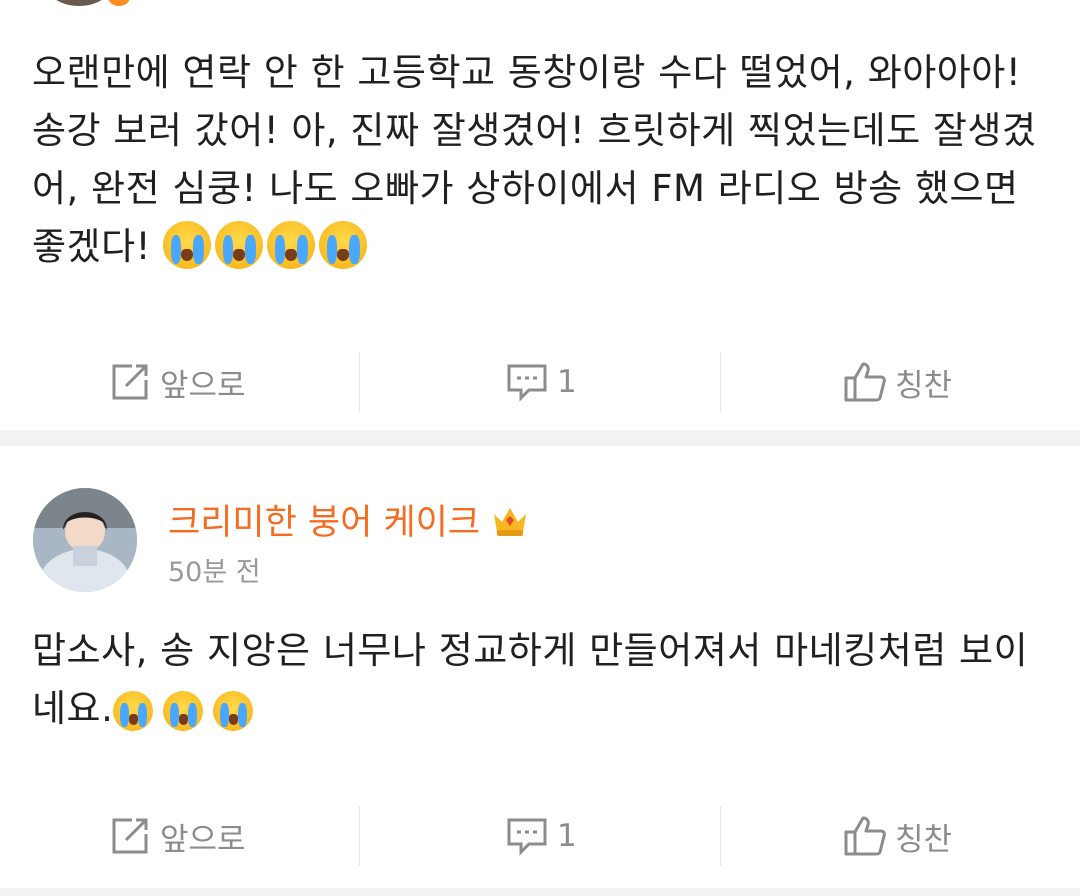  Describe the element at coordinates (214, 572) in the screenshot. I see `post-timestamp: 50분 전` at that location.